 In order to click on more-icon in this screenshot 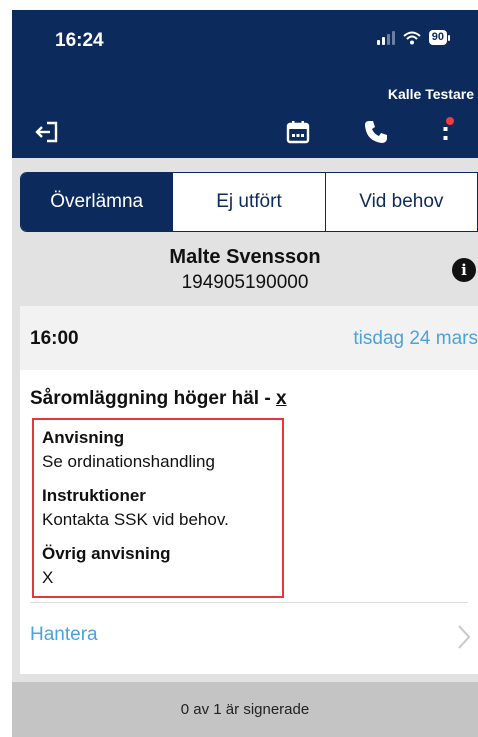, I will do `click(446, 132)`.